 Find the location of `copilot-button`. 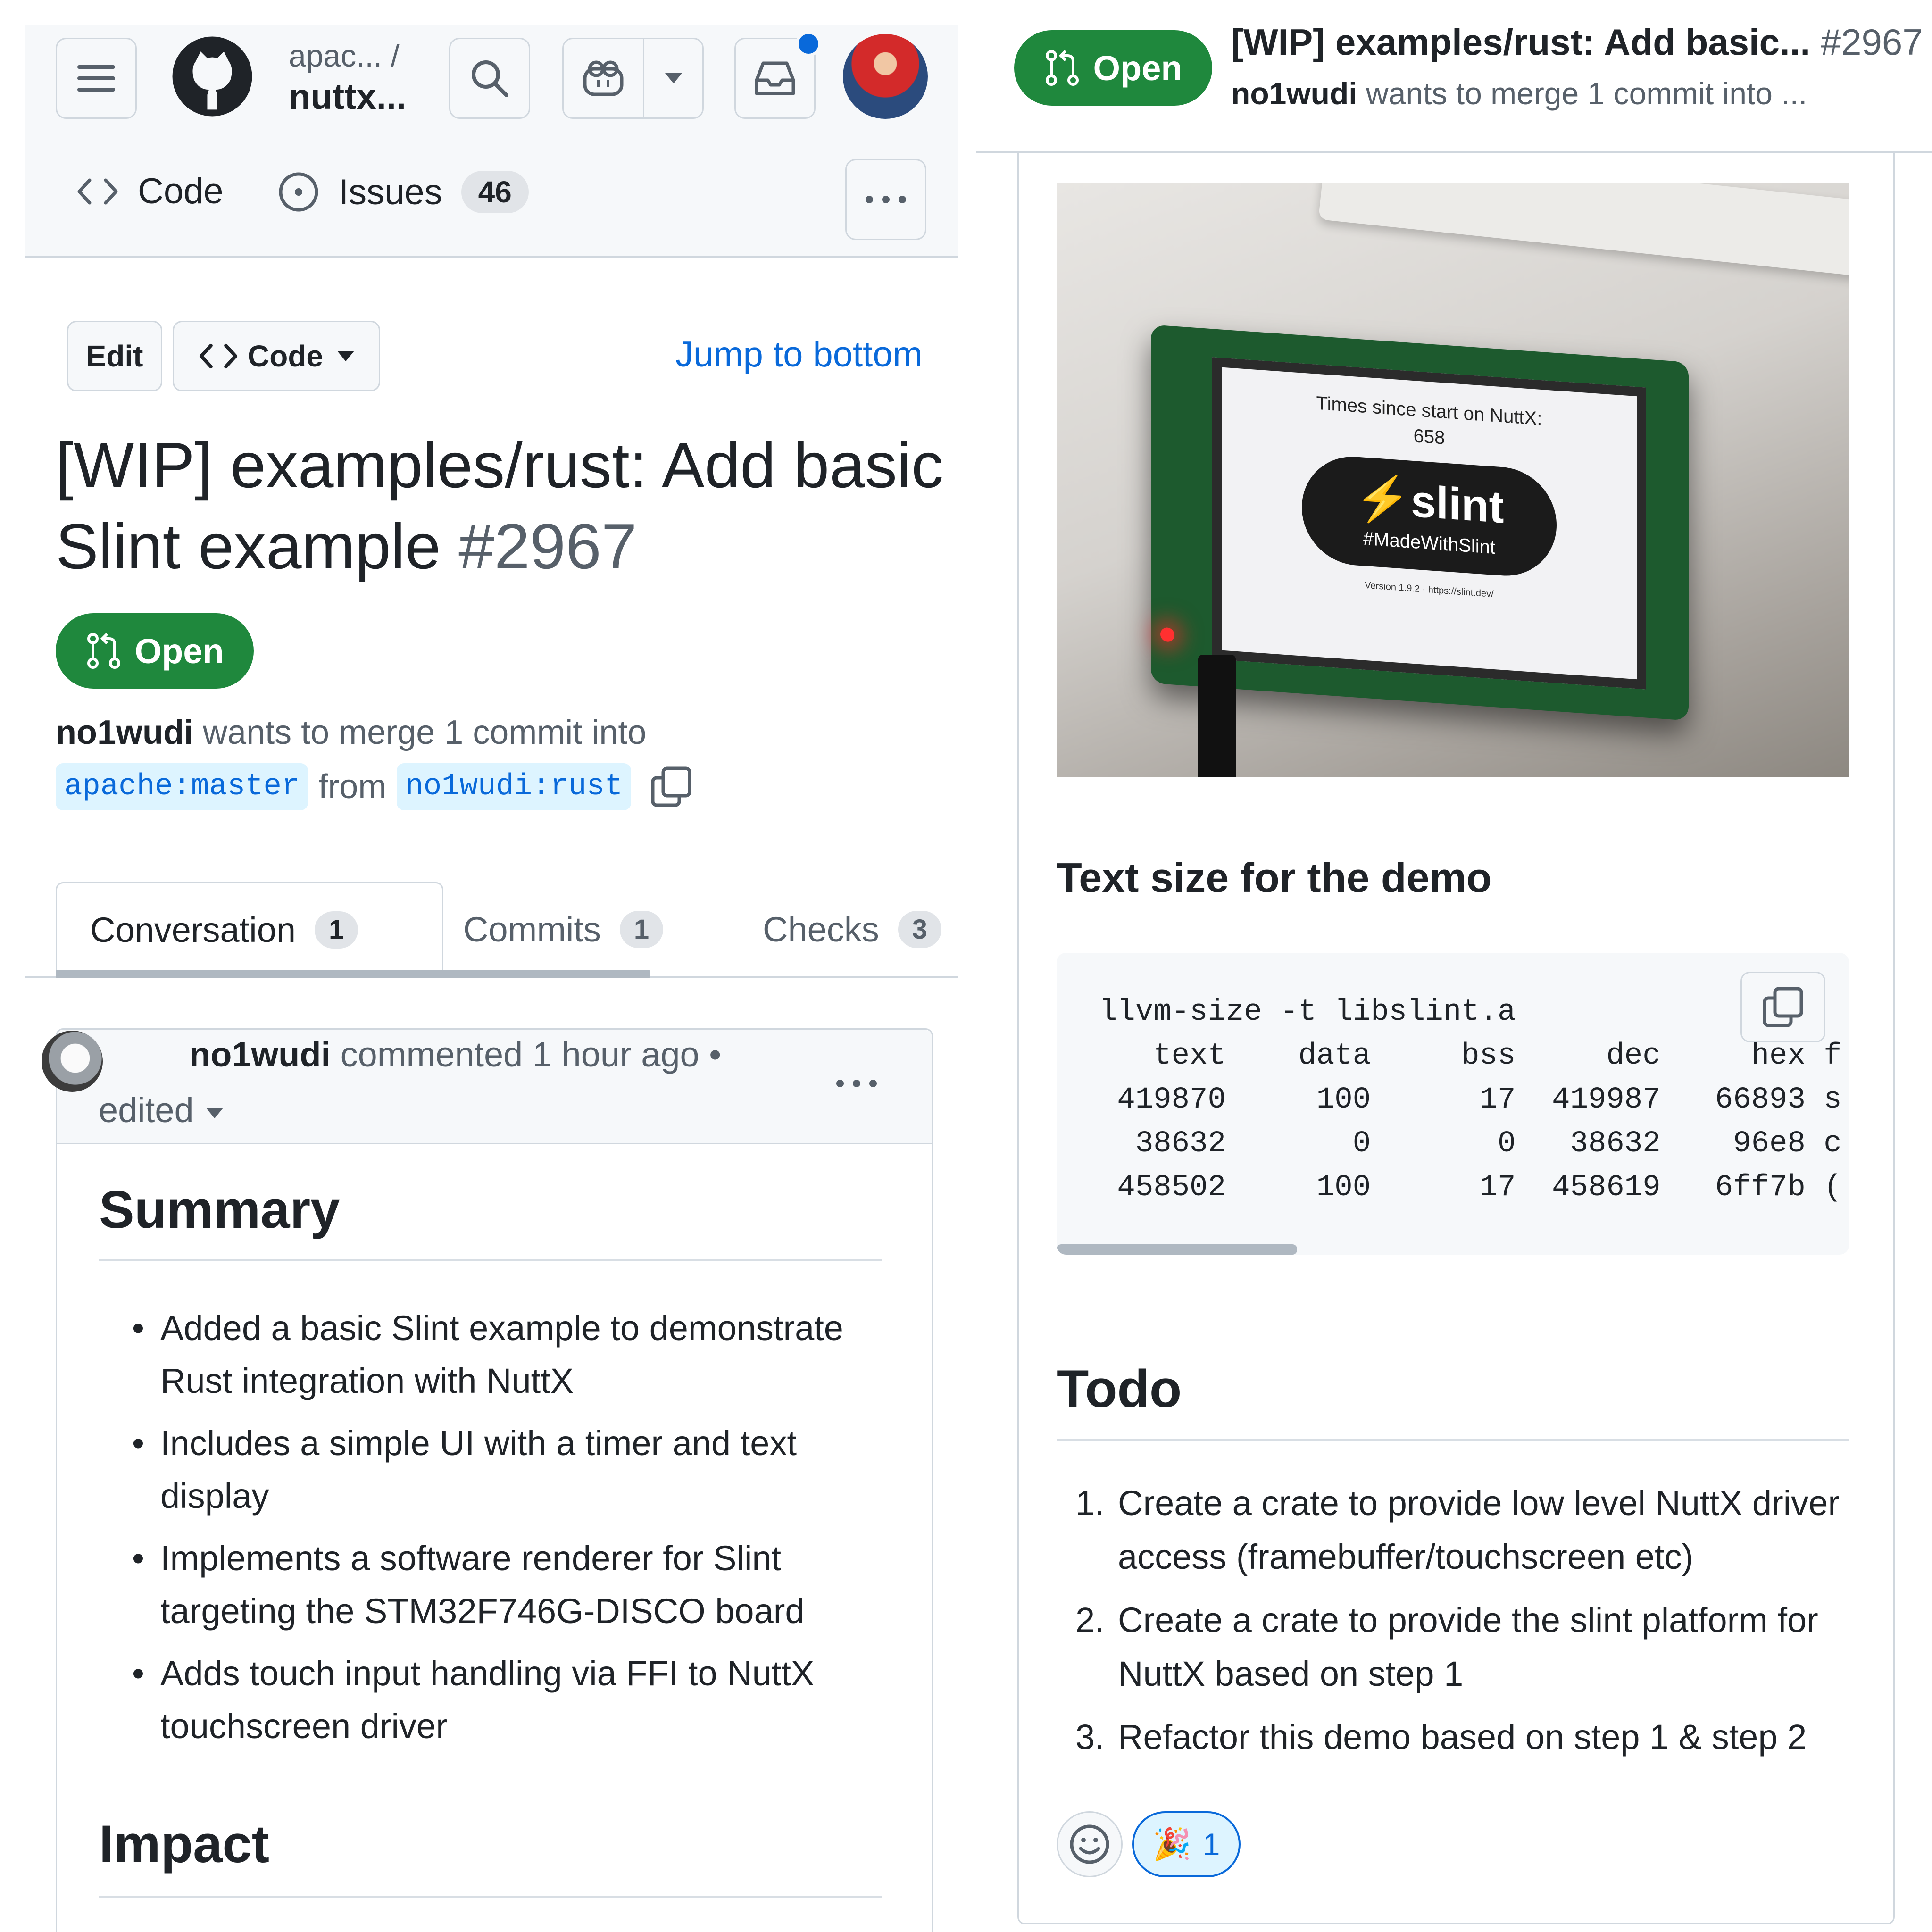

copilot-button is located at coordinates (605, 78).